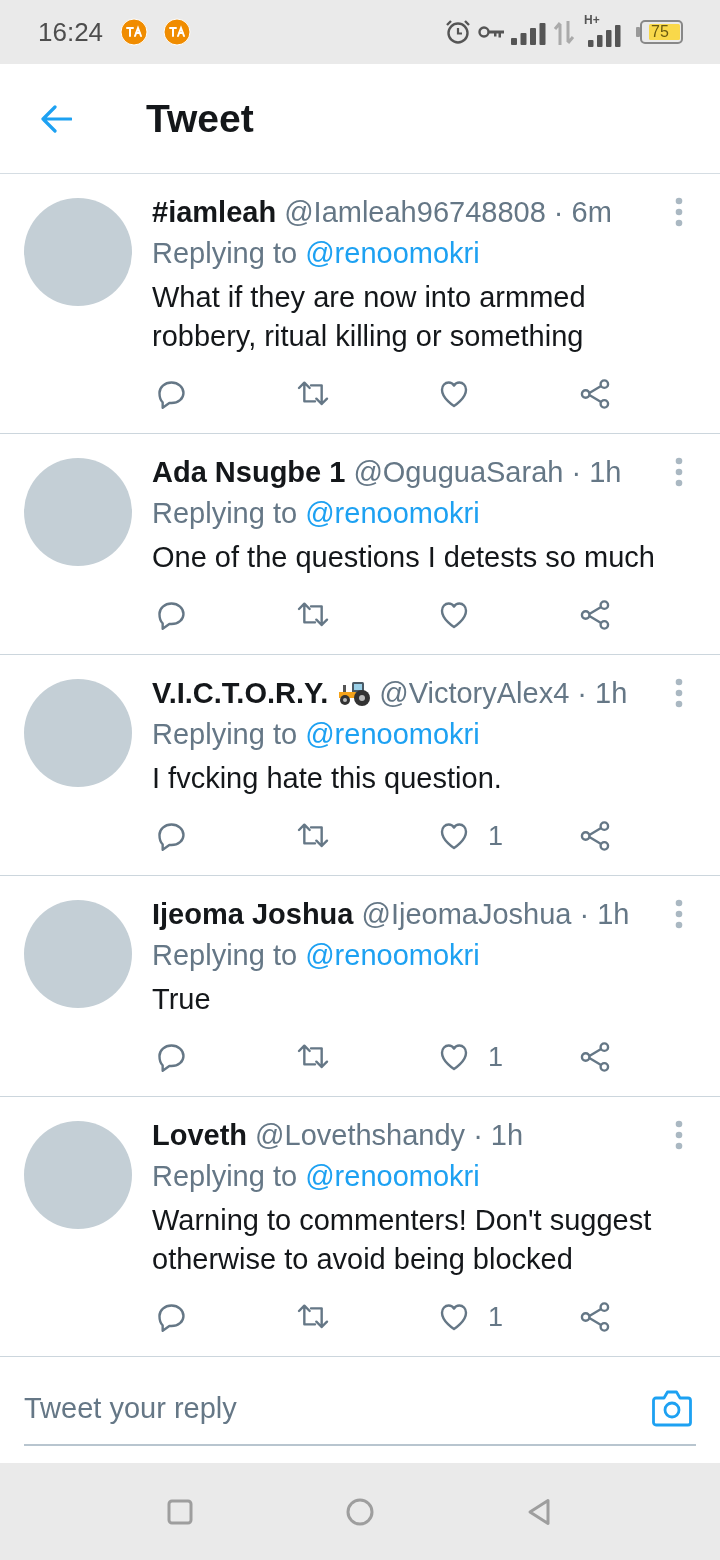  Describe the element at coordinates (360, 1409) in the screenshot. I see `reply-input-field: Tweet your reply` at that location.